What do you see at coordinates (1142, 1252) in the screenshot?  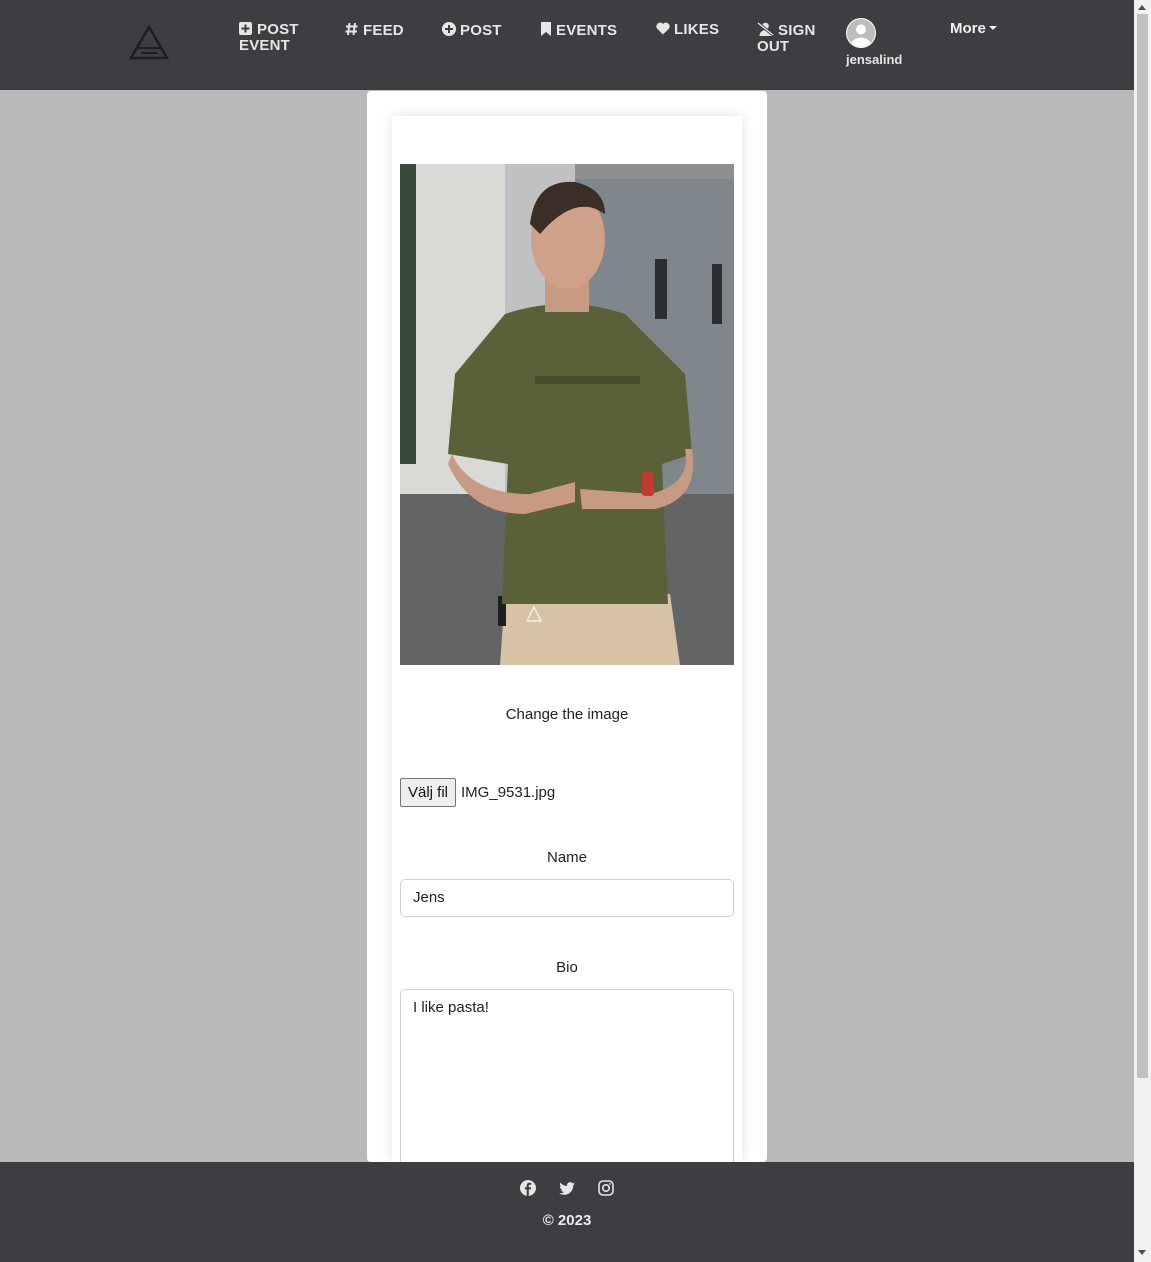 I see `scroll-down-arrow-icon` at bounding box center [1142, 1252].